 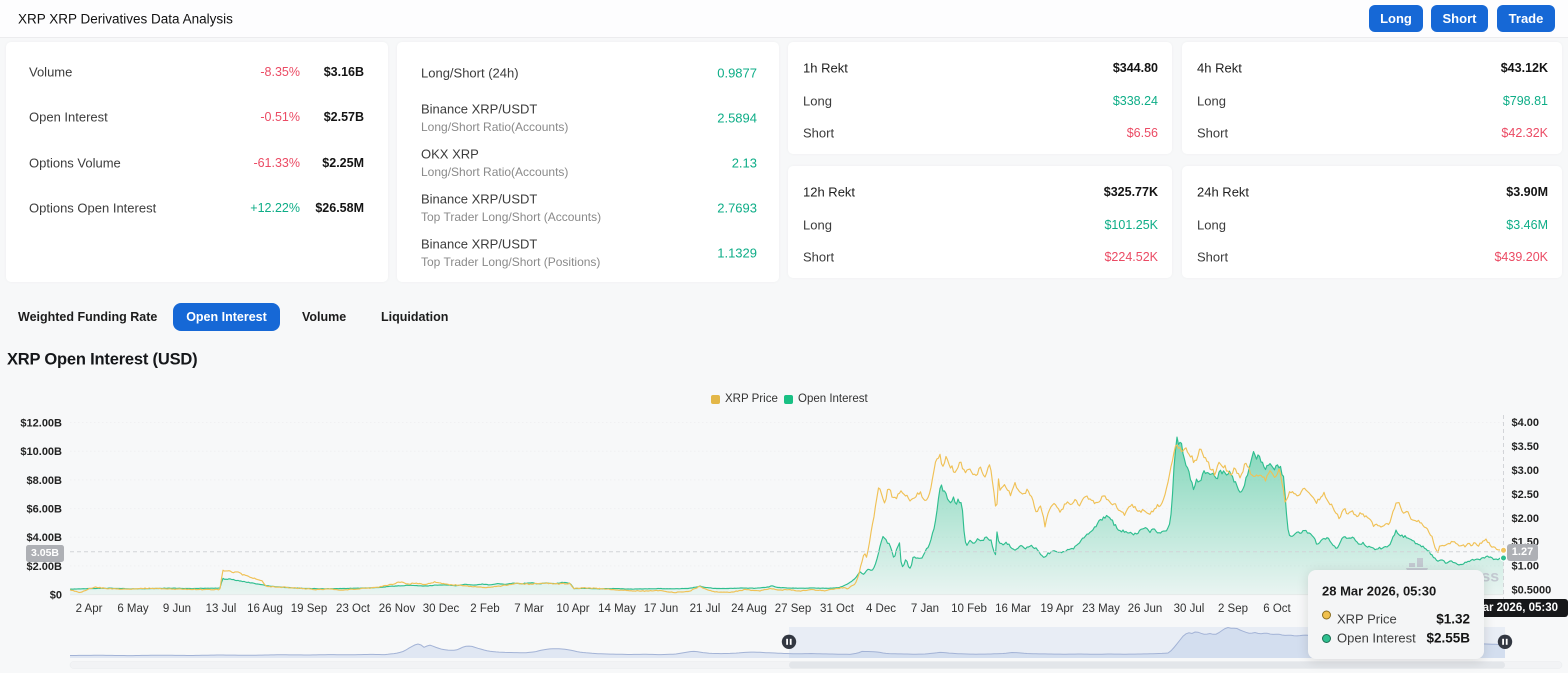 I want to click on svg-text: 24 Aug, so click(x=749, y=609).